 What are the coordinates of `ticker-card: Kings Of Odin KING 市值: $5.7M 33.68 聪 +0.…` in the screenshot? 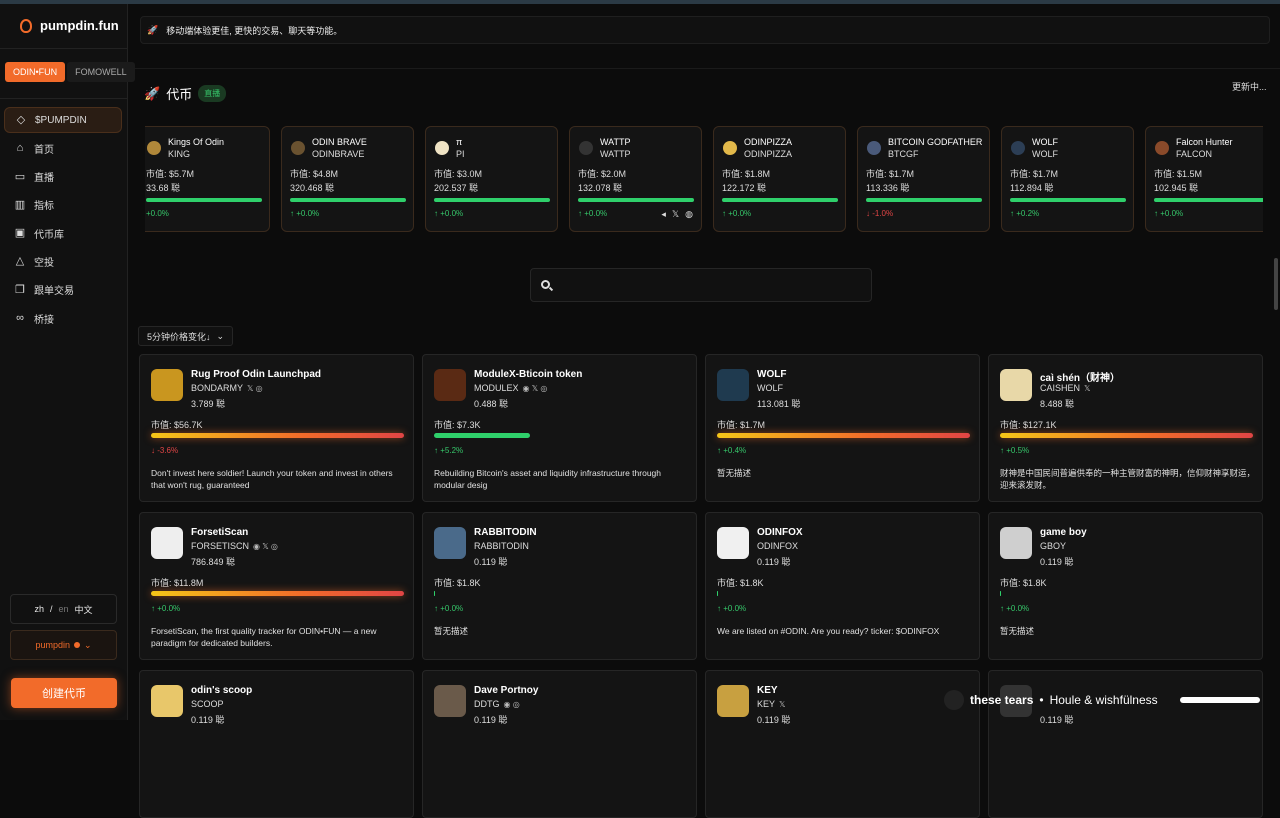 It's located at (207, 179).